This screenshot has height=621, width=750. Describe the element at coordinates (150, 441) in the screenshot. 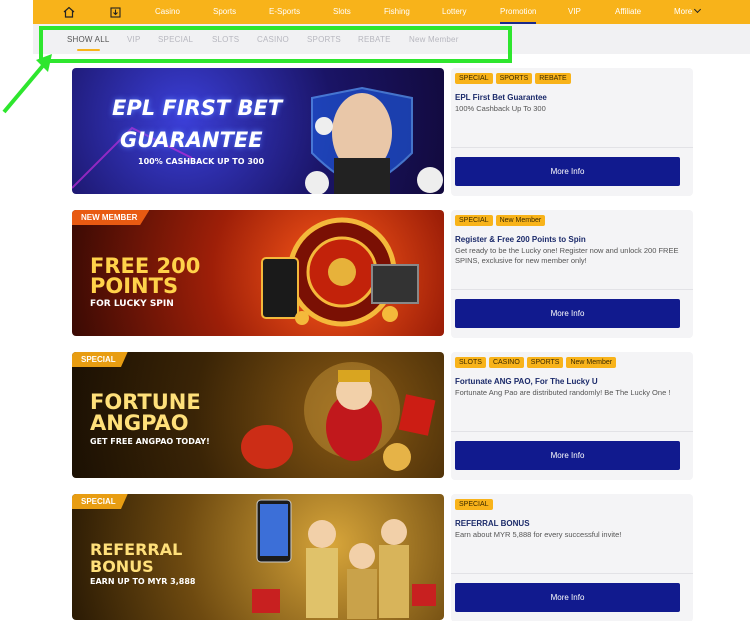

I see `banner-line3: GET FREE ANGPAO TODAY!` at that location.